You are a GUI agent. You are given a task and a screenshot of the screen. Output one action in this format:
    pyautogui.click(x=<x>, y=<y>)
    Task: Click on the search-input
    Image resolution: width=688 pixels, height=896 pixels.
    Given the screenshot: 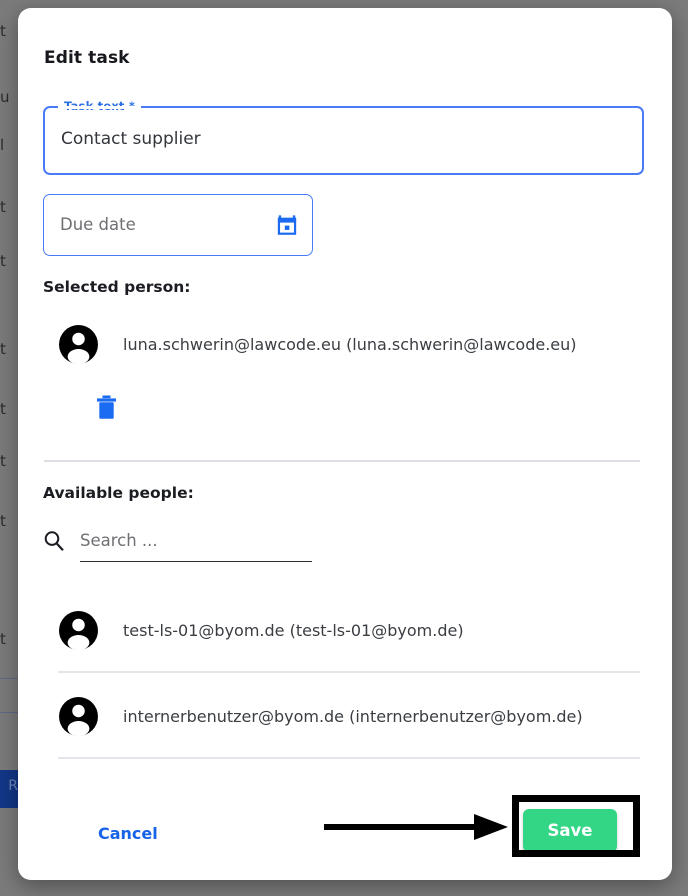 What is the action you would take?
    pyautogui.click(x=196, y=543)
    